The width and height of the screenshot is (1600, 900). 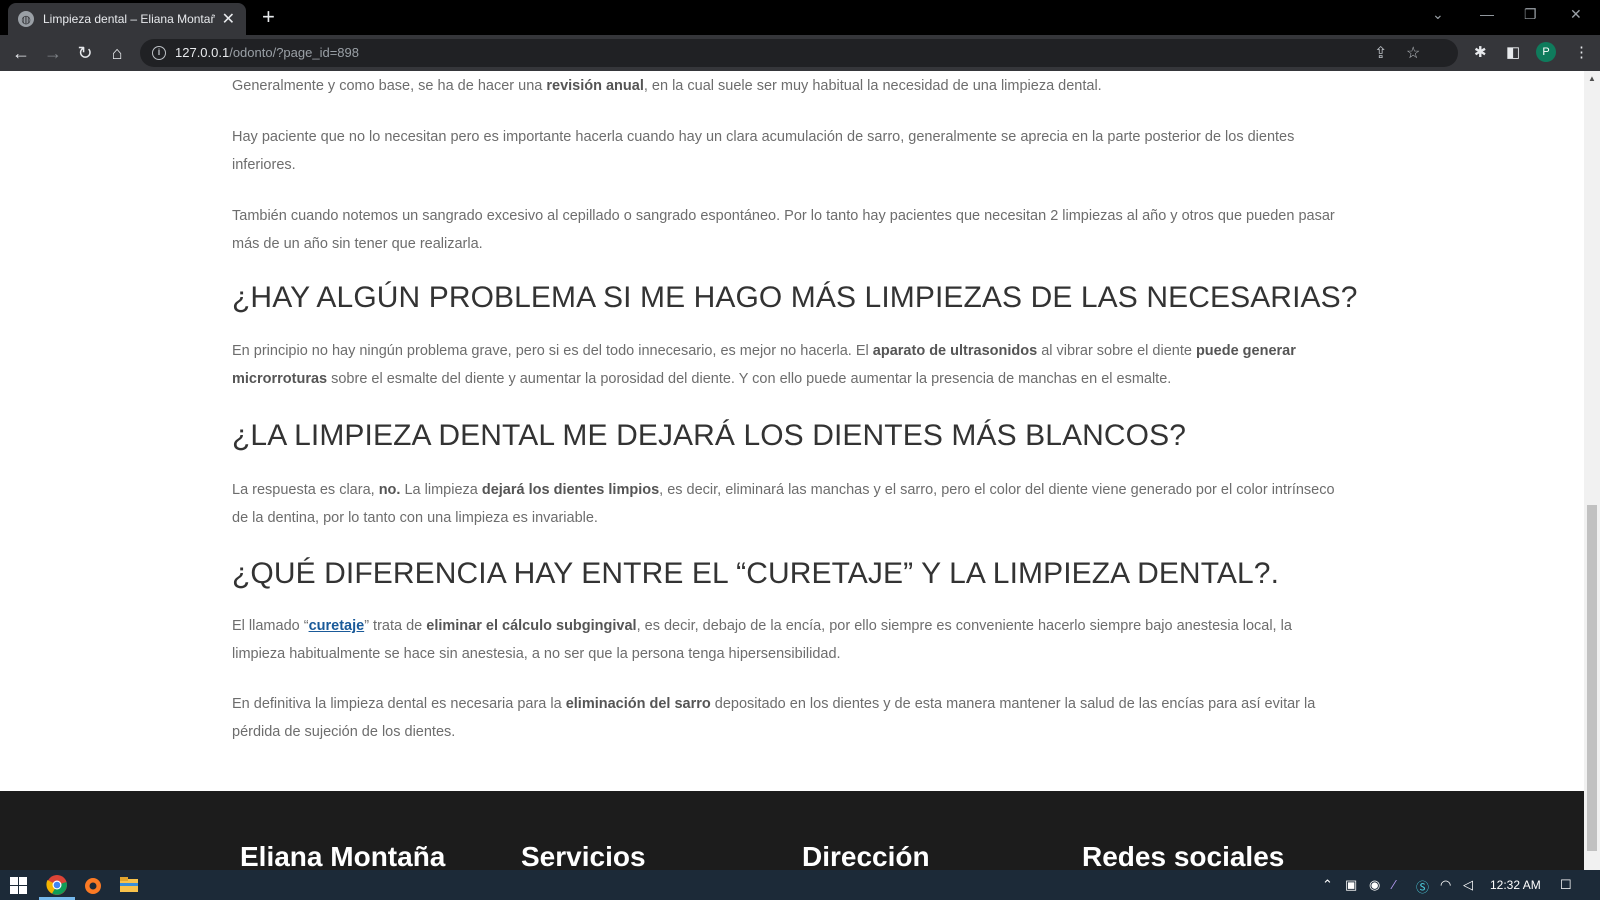 What do you see at coordinates (1422, 886) in the screenshot?
I see `tray-skype-icon: Ⓢ` at bounding box center [1422, 886].